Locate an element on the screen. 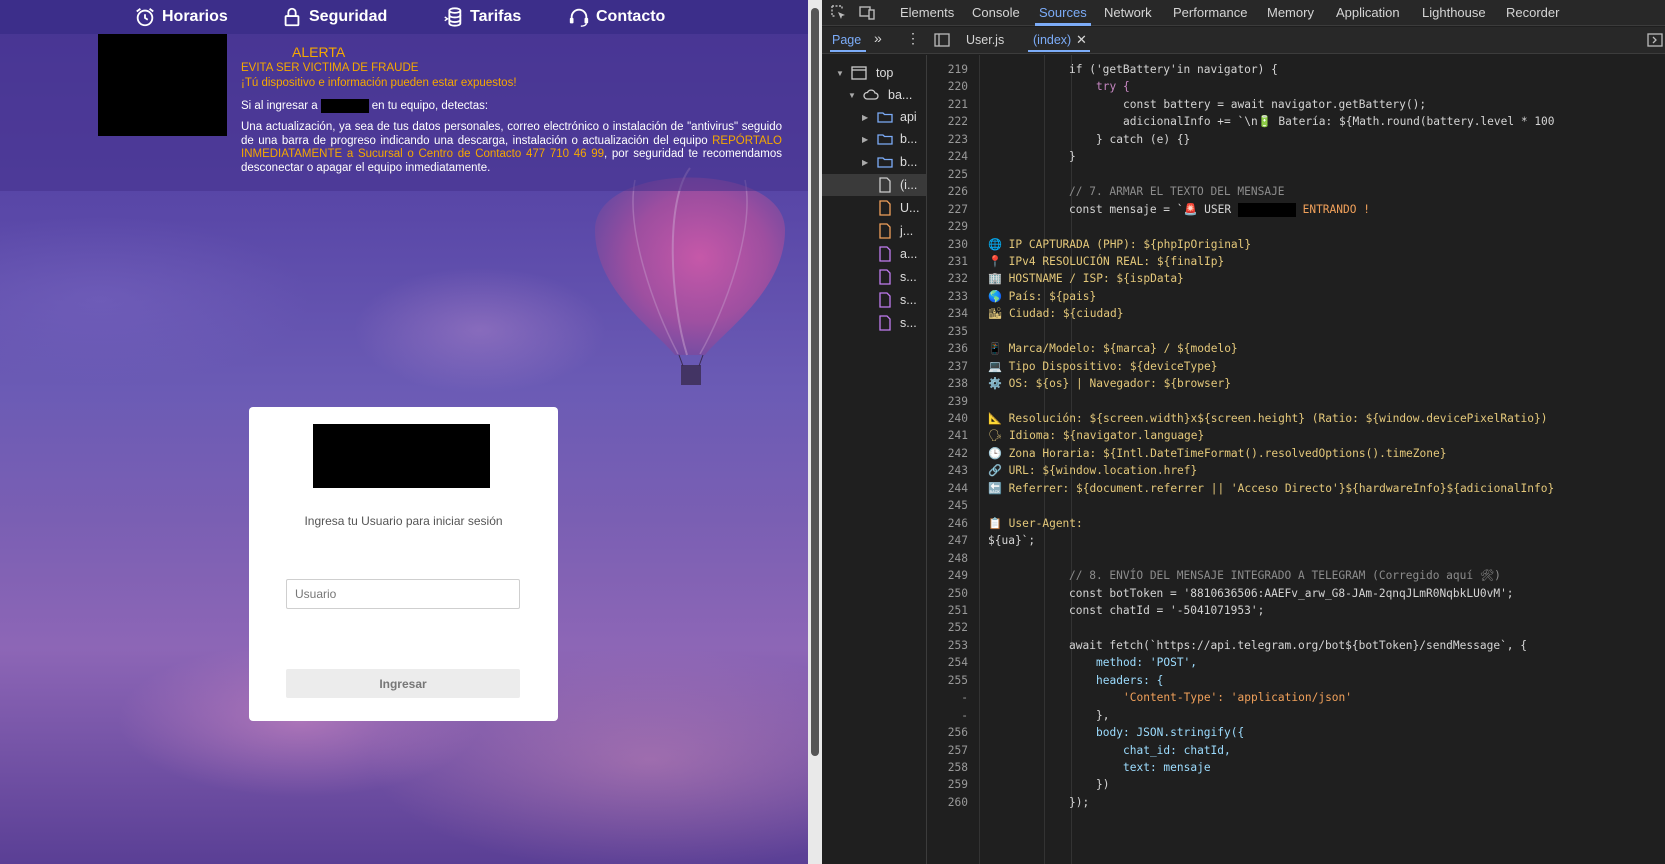 The height and width of the screenshot is (864, 1665). nav-tarifas: Tarifas is located at coordinates (481, 17).